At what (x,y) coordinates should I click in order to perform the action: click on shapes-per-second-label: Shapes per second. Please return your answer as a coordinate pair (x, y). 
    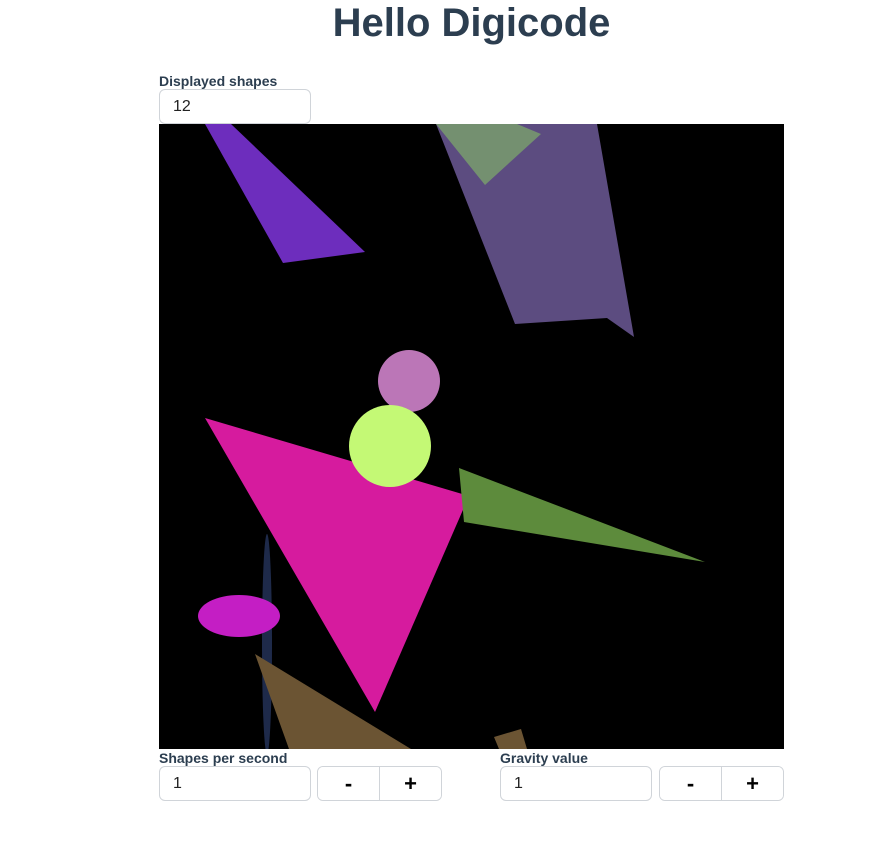
    Looking at the image, I should click on (223, 758).